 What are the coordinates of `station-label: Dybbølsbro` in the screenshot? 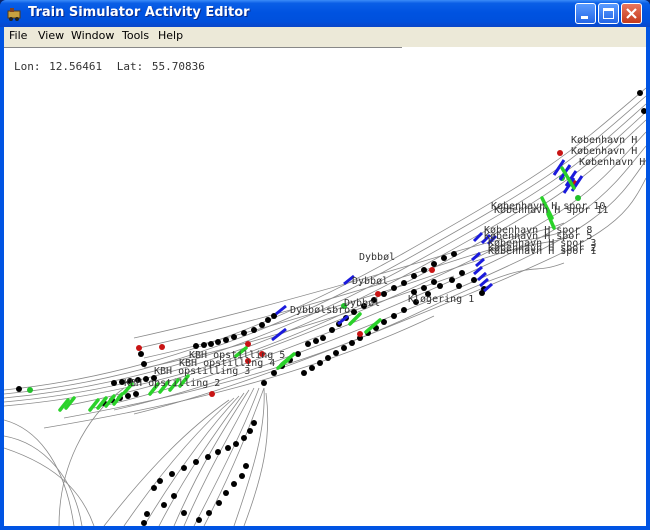 It's located at (320, 310).